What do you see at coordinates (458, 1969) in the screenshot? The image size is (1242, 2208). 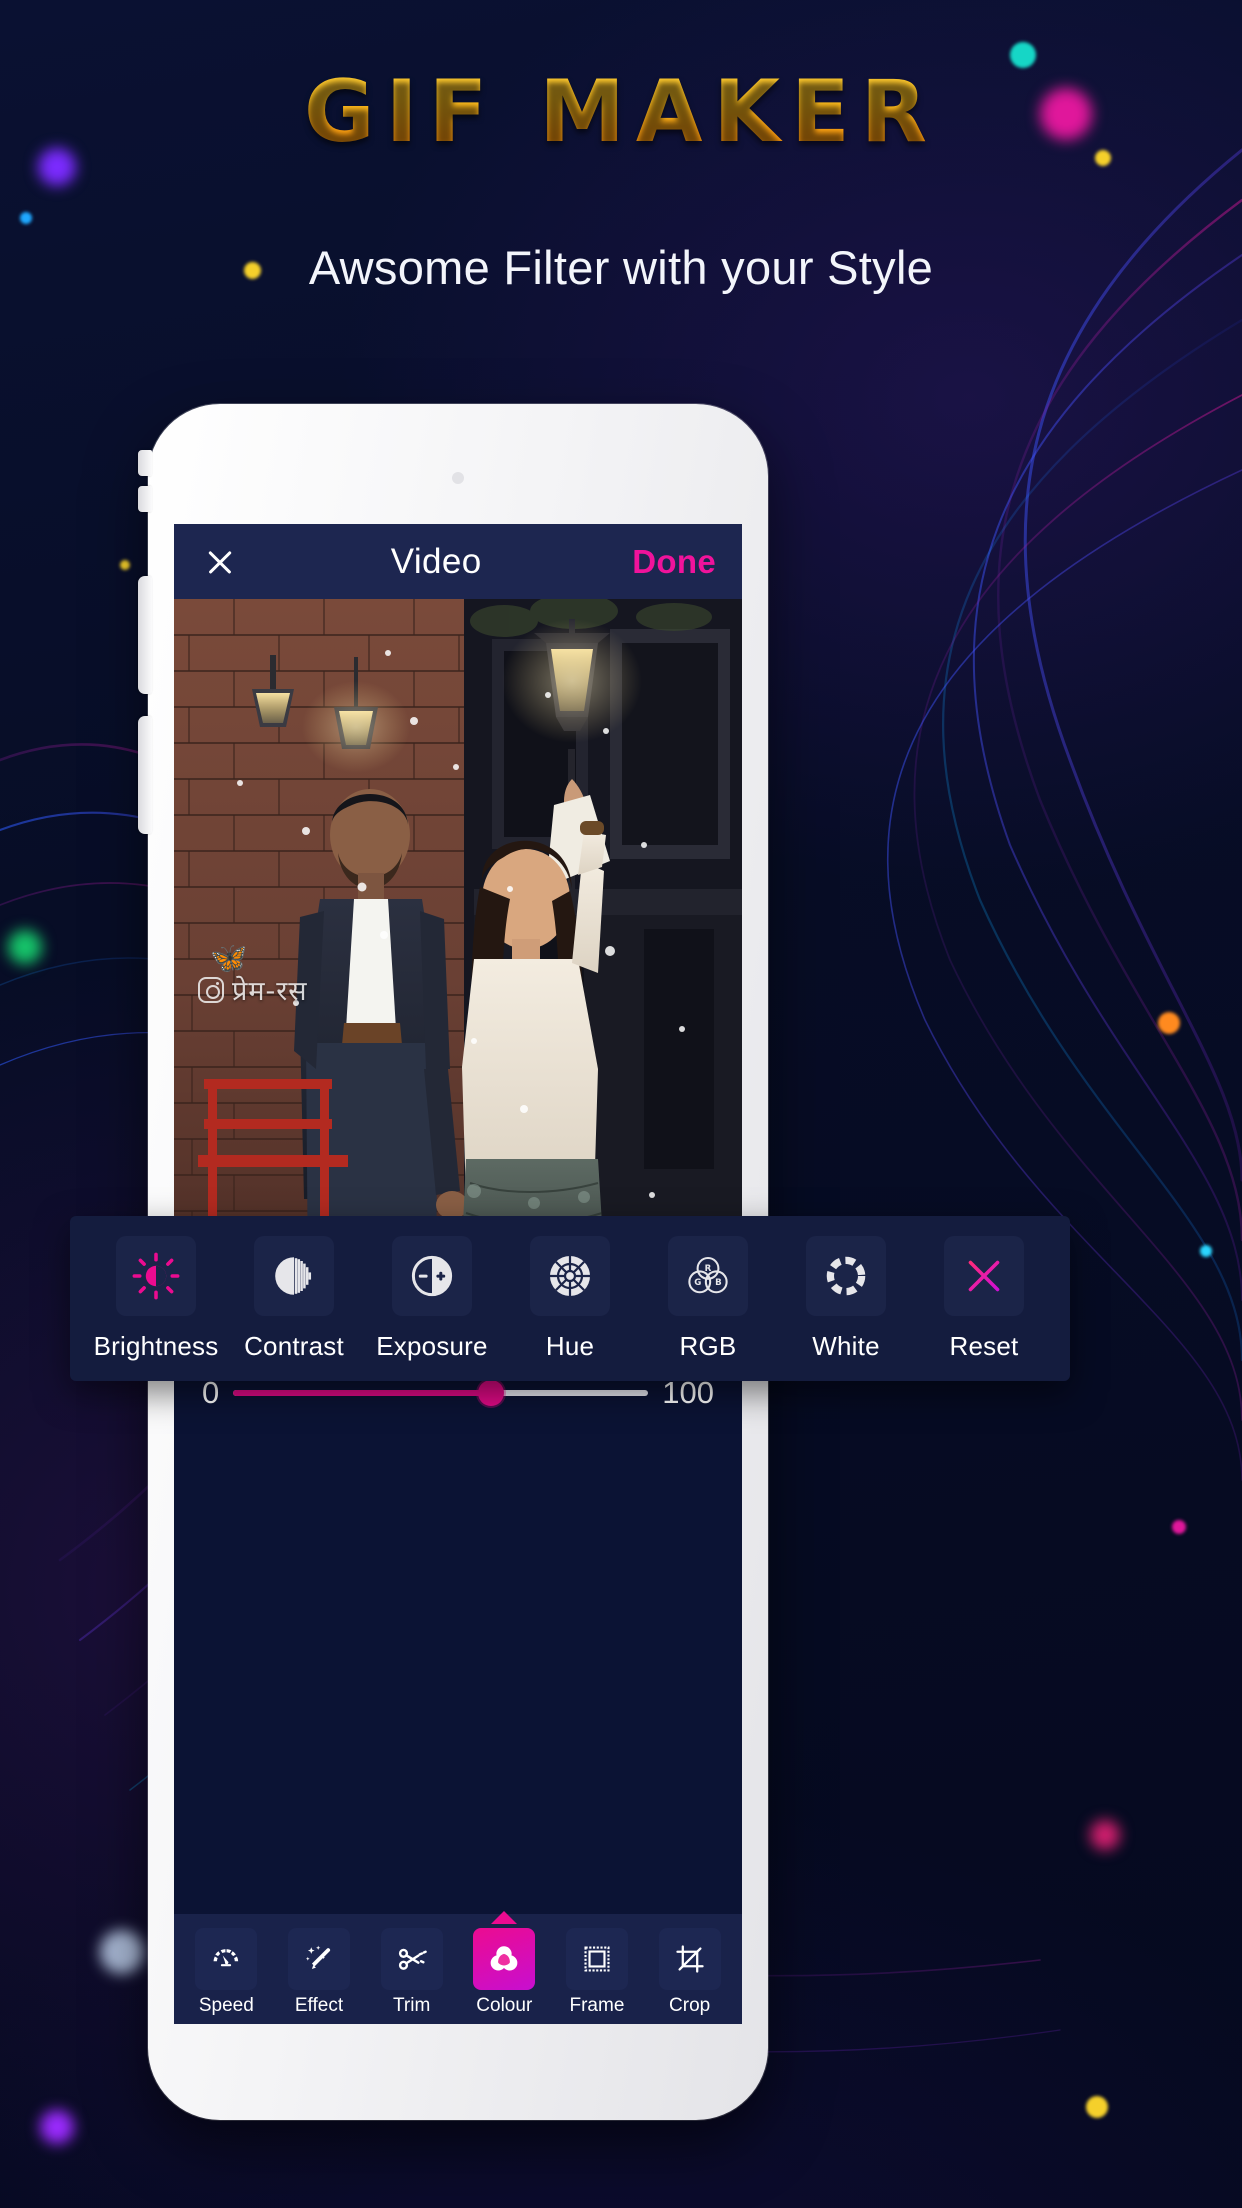 I see `bottom-nav: Speed Effect Trim Colour Frame Crop` at bounding box center [458, 1969].